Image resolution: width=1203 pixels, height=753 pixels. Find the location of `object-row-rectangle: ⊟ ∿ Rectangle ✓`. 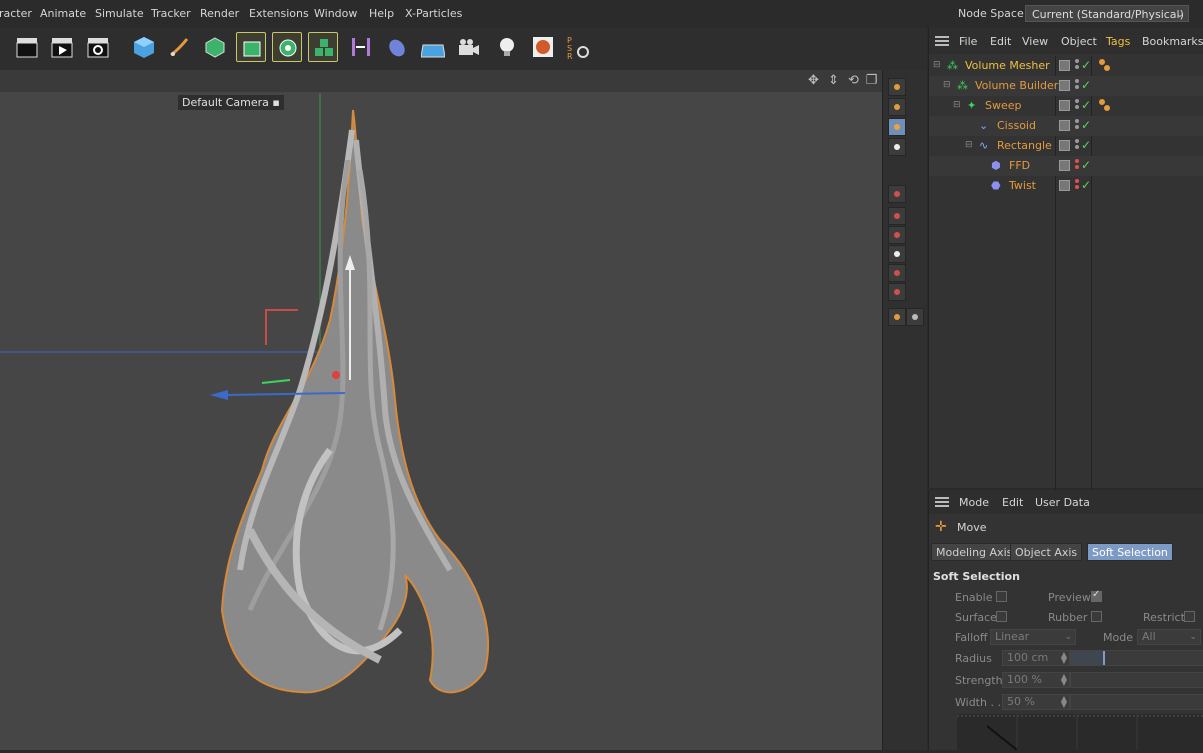

object-row-rectangle: ⊟ ∿ Rectangle ✓ is located at coordinates (1066, 146).